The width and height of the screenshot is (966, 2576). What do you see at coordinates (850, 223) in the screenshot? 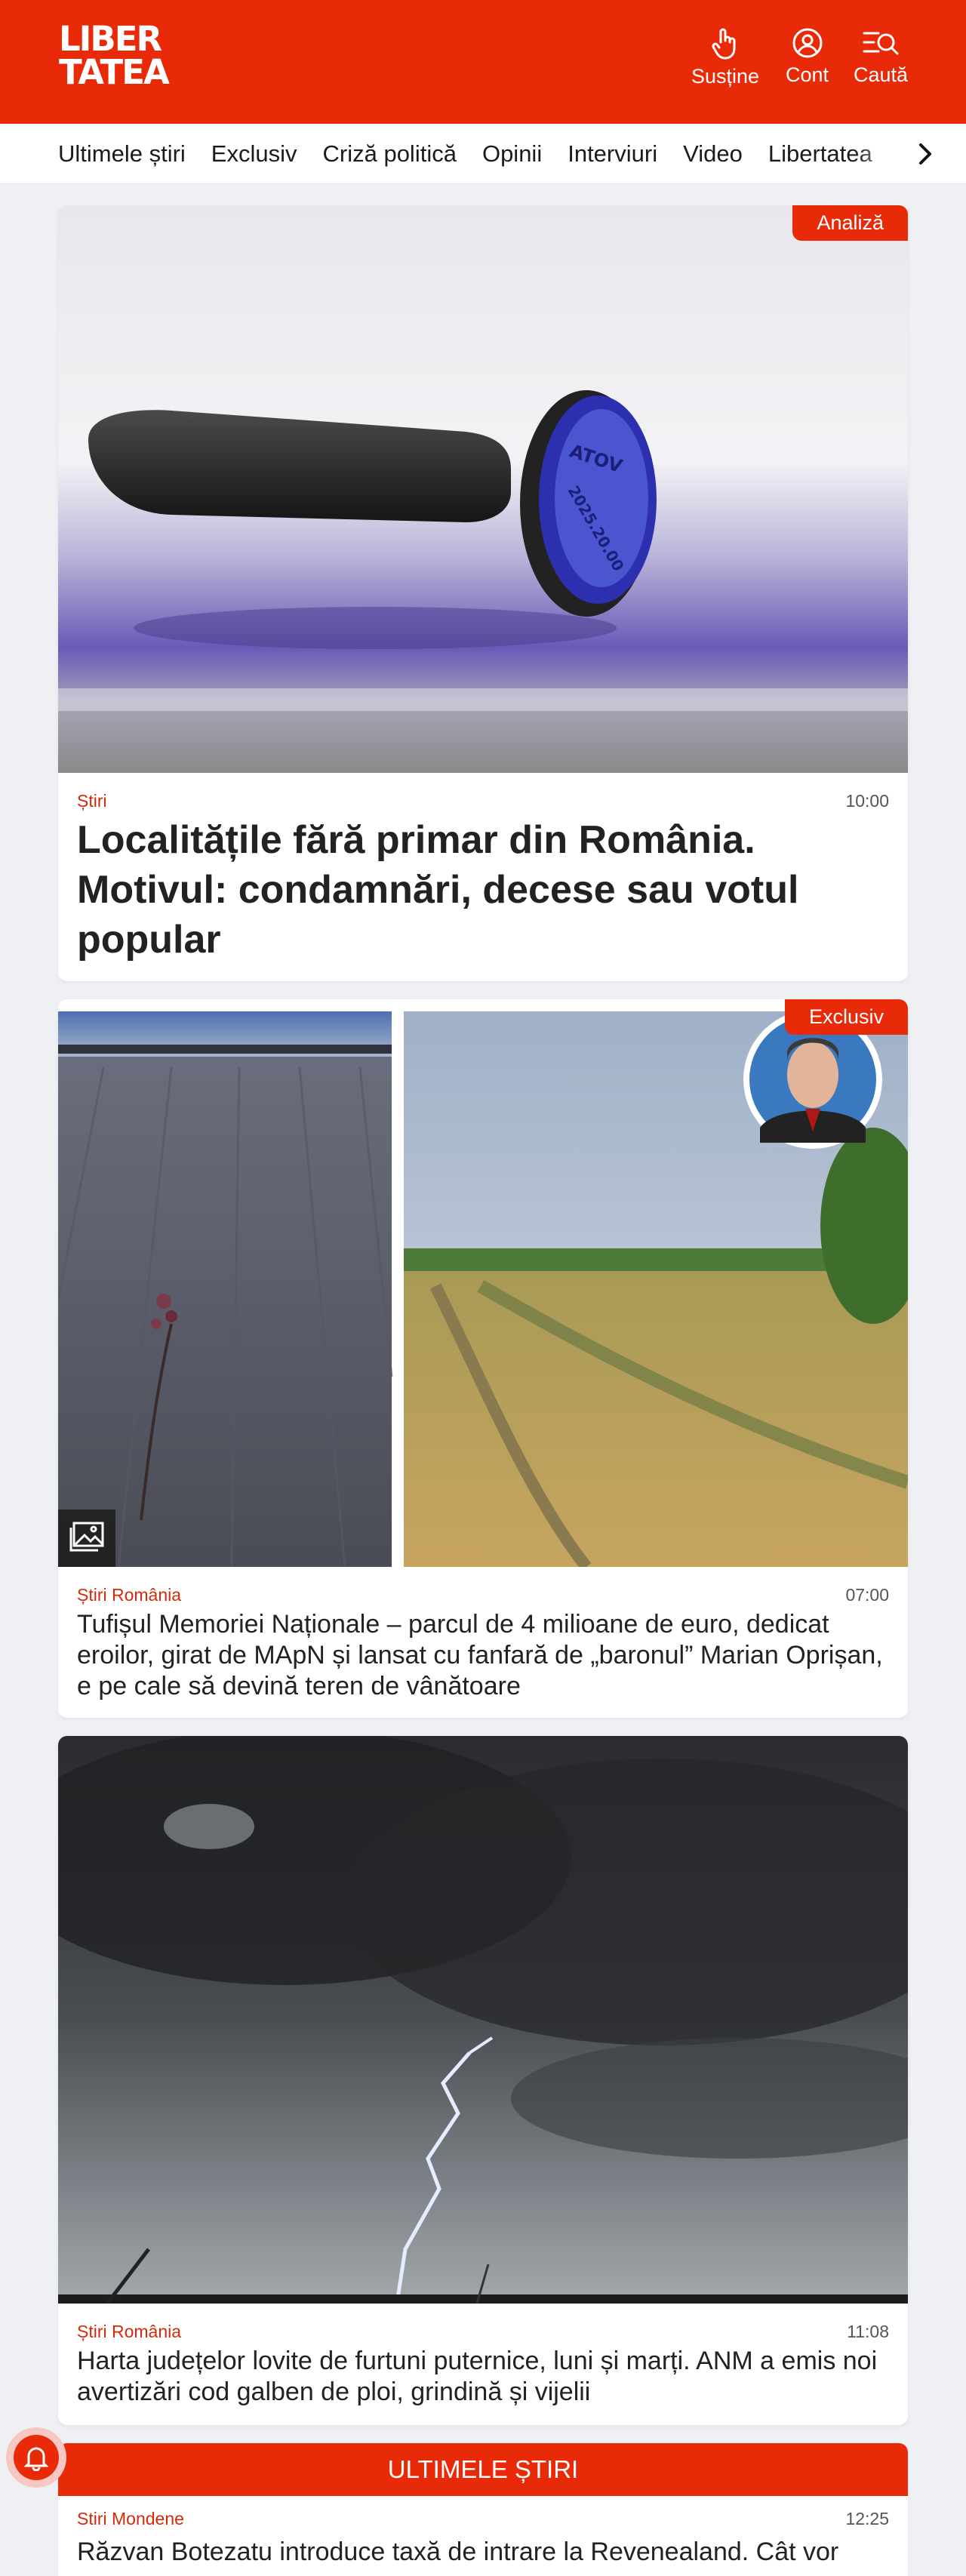
I see `article-badge: Analiză` at bounding box center [850, 223].